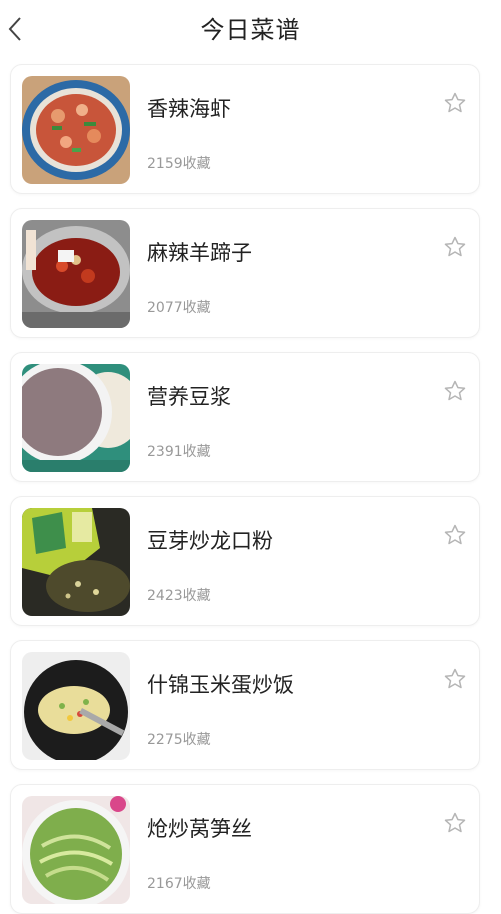 Image resolution: width=501 pixels, height=914 pixels. Describe the element at coordinates (179, 452) in the screenshot. I see `favorite-count: 2391收藏` at that location.